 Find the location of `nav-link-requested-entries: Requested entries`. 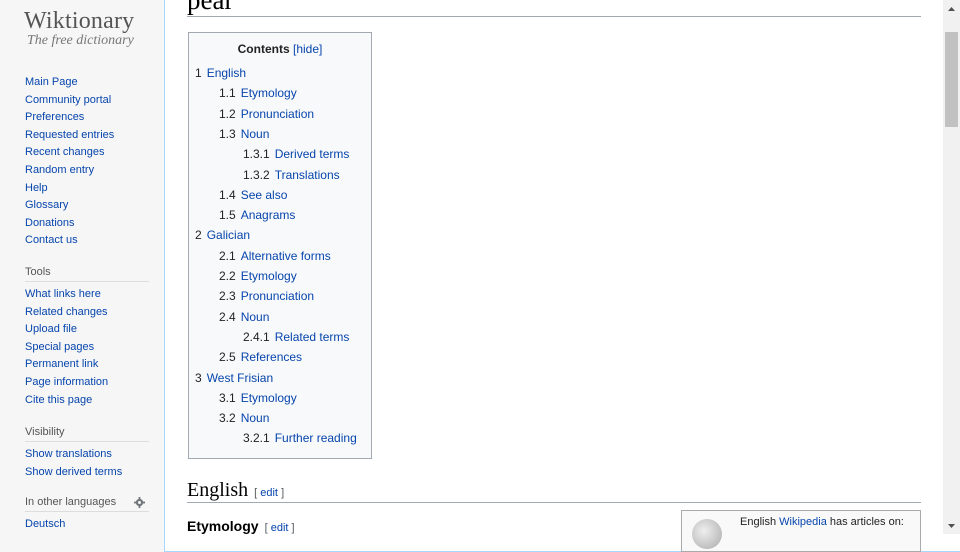

nav-link-requested-entries: Requested entries is located at coordinates (87, 136).